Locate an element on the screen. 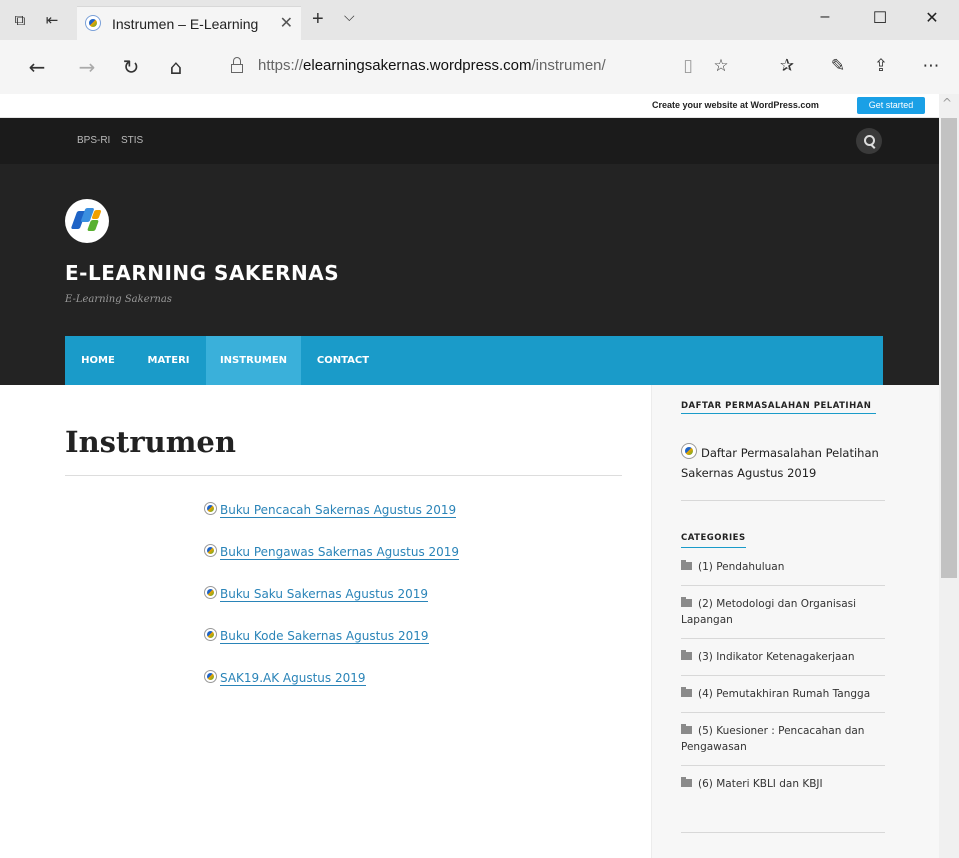 The width and height of the screenshot is (959, 858). page-scrollbar: ^ is located at coordinates (949, 476).